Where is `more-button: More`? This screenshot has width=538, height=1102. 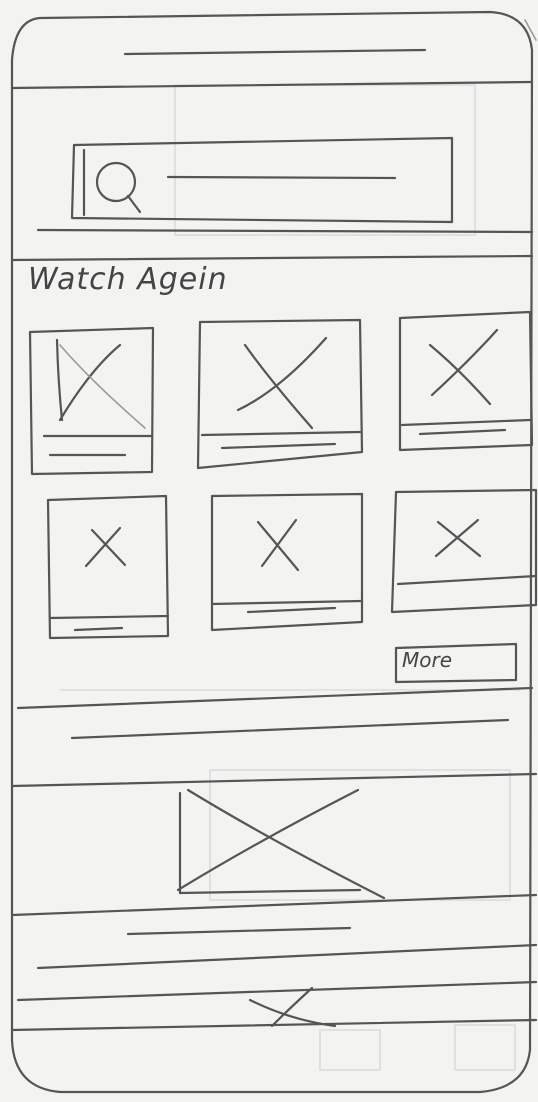 more-button: More is located at coordinates (427, 660).